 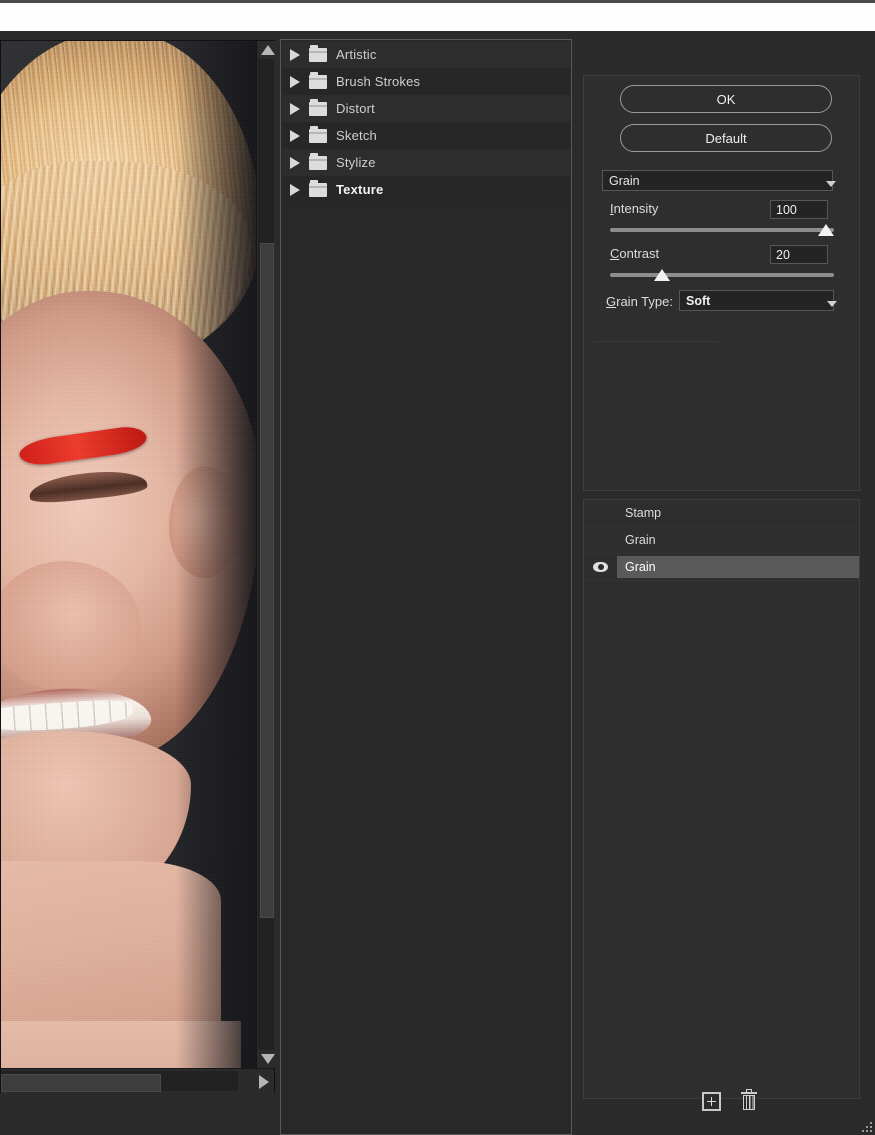 I want to click on filter-category-row-artistic: Artistic, so click(x=426, y=54).